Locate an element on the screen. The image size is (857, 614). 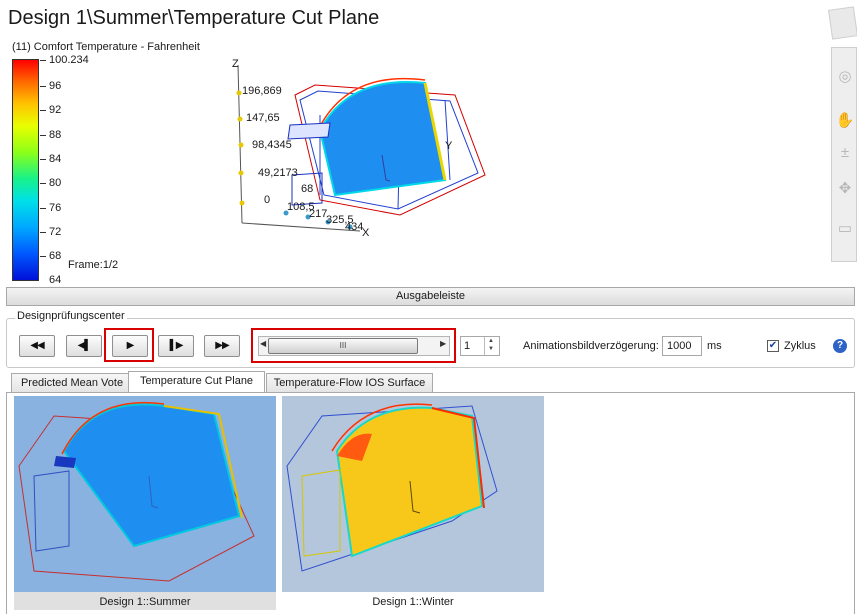
next-frame-button: ▌▶ is located at coordinates (176, 346).